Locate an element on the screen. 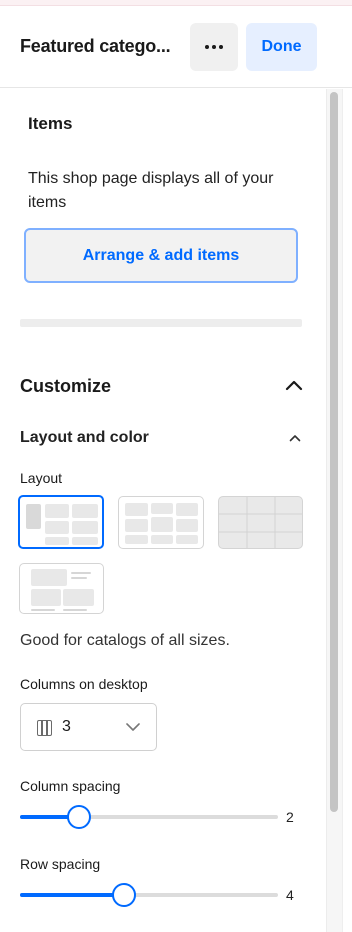 Image resolution: width=352 pixels, height=932 pixels. columns-icon is located at coordinates (44, 728).